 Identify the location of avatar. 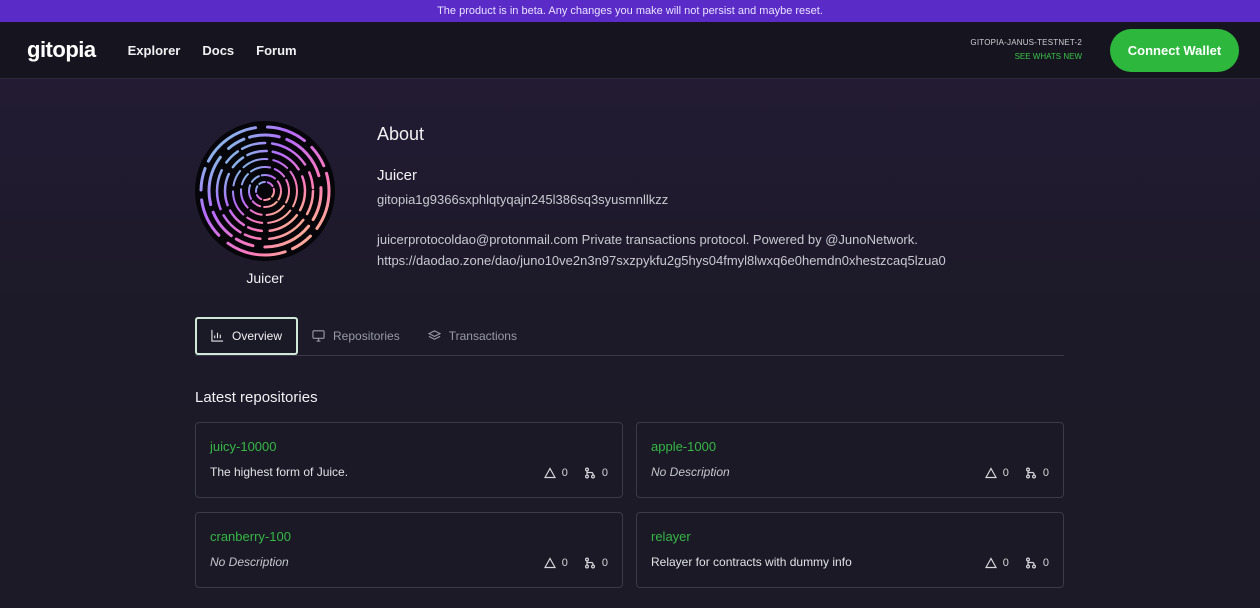
(265, 191).